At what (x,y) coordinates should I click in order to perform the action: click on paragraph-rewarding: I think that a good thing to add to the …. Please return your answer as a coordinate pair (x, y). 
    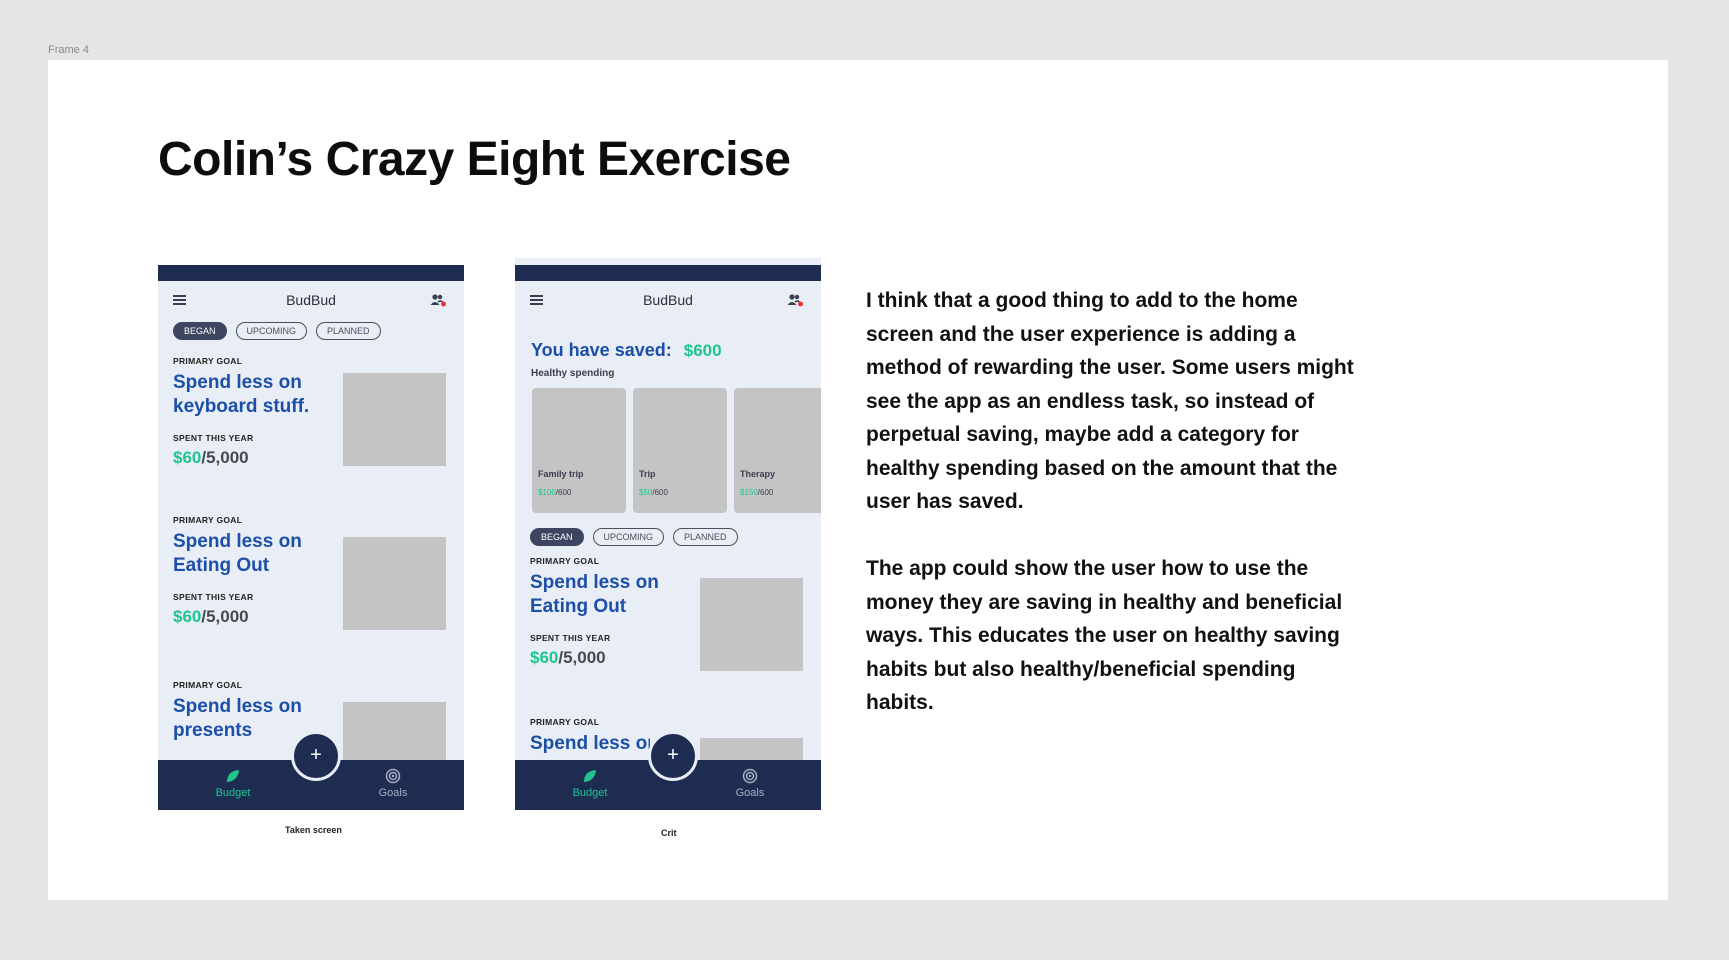
    Looking at the image, I should click on (1110, 401).